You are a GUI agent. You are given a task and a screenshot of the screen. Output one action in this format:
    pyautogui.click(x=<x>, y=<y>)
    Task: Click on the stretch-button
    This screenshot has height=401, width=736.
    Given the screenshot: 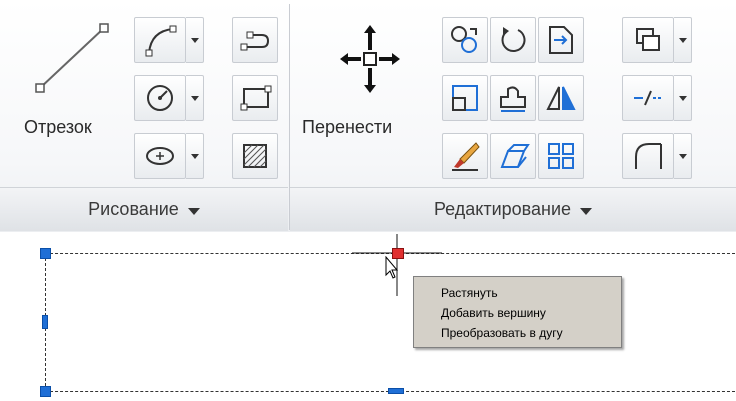 What is the action you would take?
    pyautogui.click(x=513, y=98)
    